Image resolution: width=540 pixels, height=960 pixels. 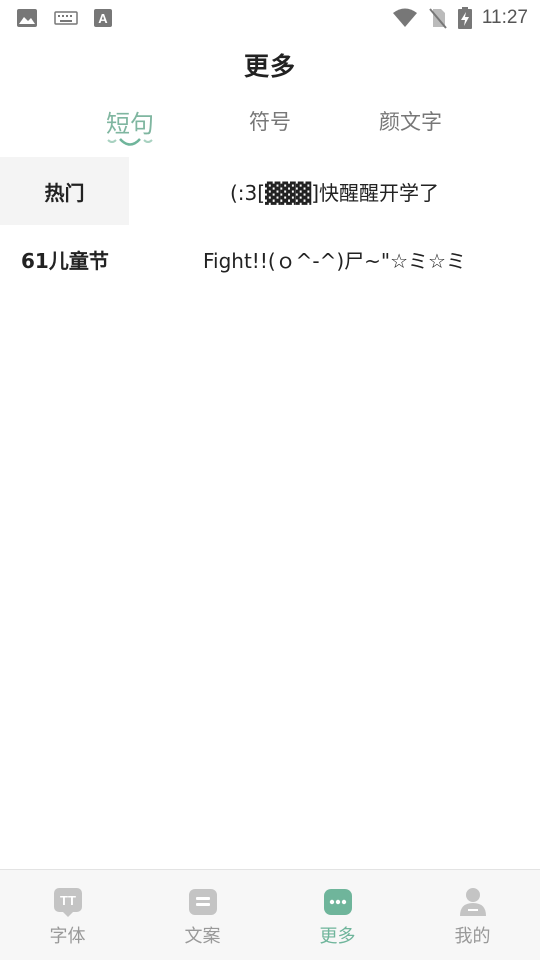 I want to click on tab-short-sentence: 短句, so click(x=130, y=121).